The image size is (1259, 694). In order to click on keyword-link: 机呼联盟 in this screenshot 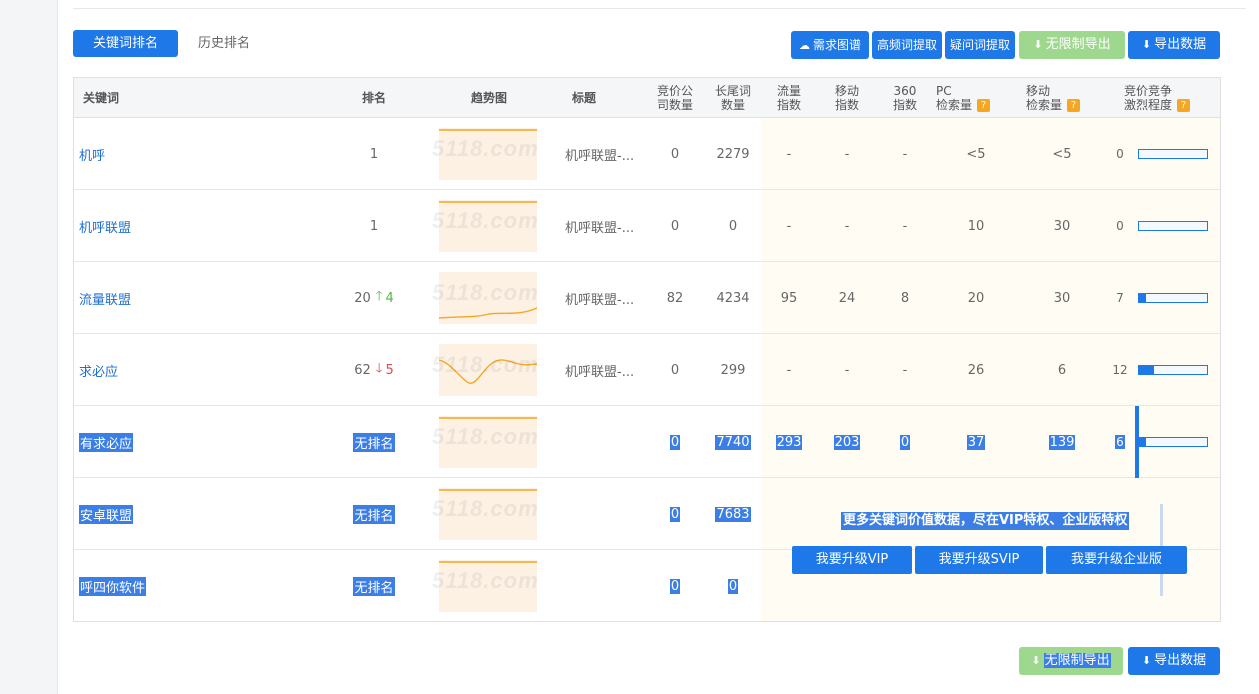, I will do `click(174, 226)`.